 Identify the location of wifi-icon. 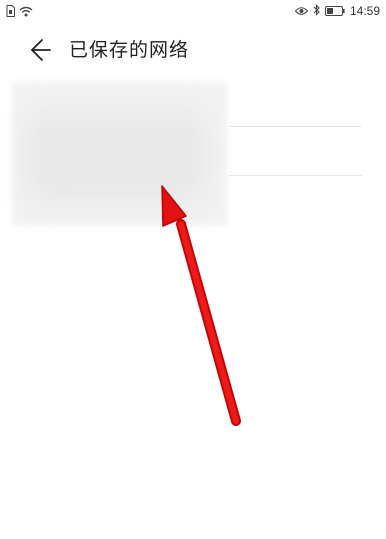
(26, 11).